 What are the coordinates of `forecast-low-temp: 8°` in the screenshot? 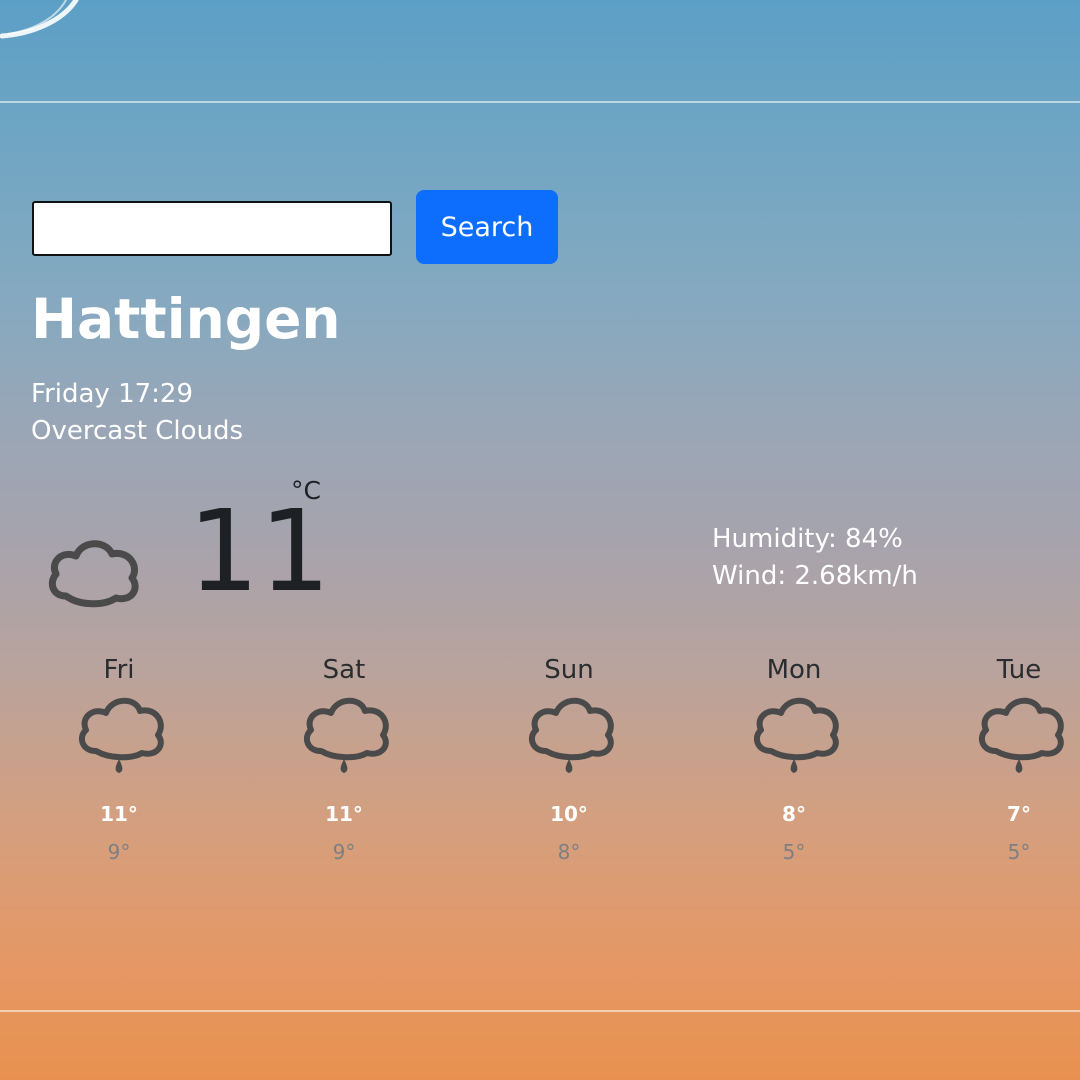 It's located at (569, 852).